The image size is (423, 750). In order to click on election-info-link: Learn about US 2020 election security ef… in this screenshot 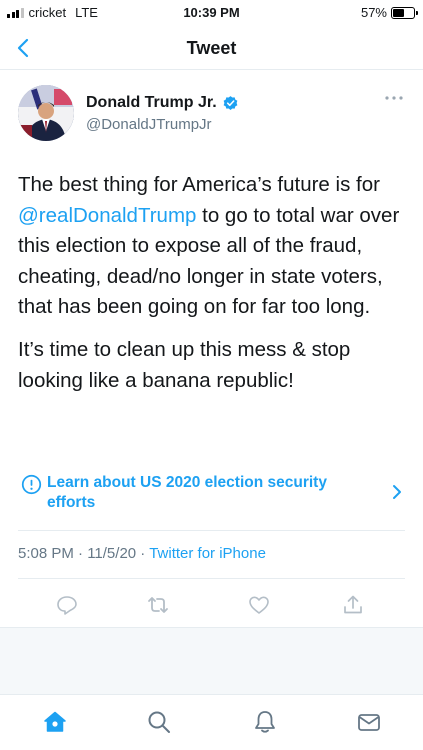, I will do `click(213, 494)`.